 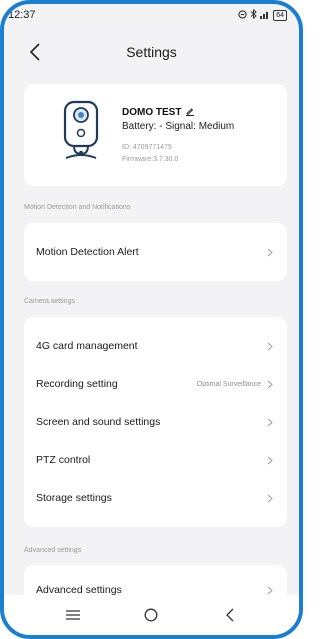 I want to click on row-label: Motion Detection Alert, so click(x=87, y=252).